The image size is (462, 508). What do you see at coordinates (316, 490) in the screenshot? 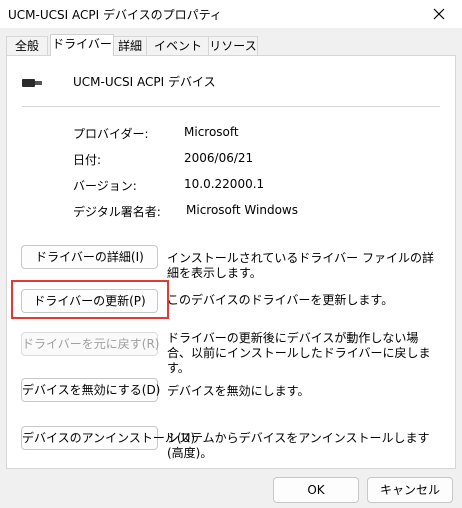
I see `ok-button: OK` at bounding box center [316, 490].